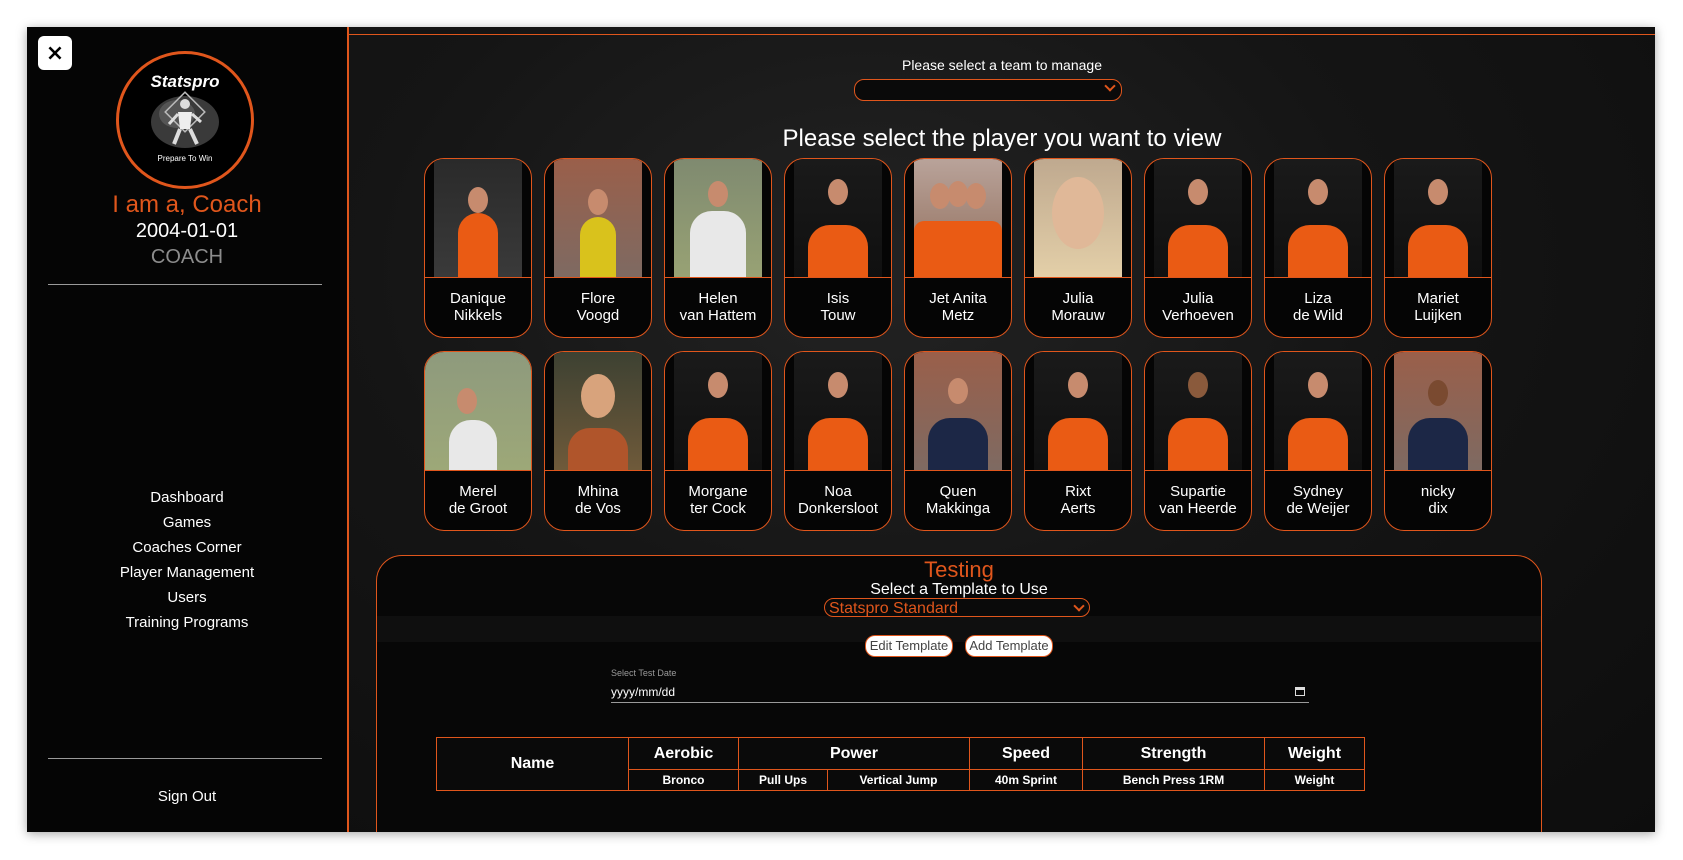 Image resolution: width=1683 pixels, height=860 pixels. I want to click on statspro-logo: Statspro Prepare To Win, so click(185, 120).